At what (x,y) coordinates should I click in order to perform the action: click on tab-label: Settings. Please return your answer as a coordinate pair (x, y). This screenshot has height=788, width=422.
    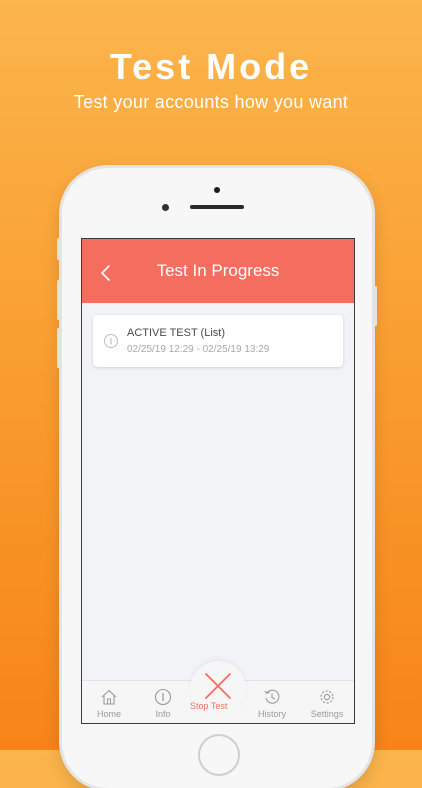
    Looking at the image, I should click on (327, 714).